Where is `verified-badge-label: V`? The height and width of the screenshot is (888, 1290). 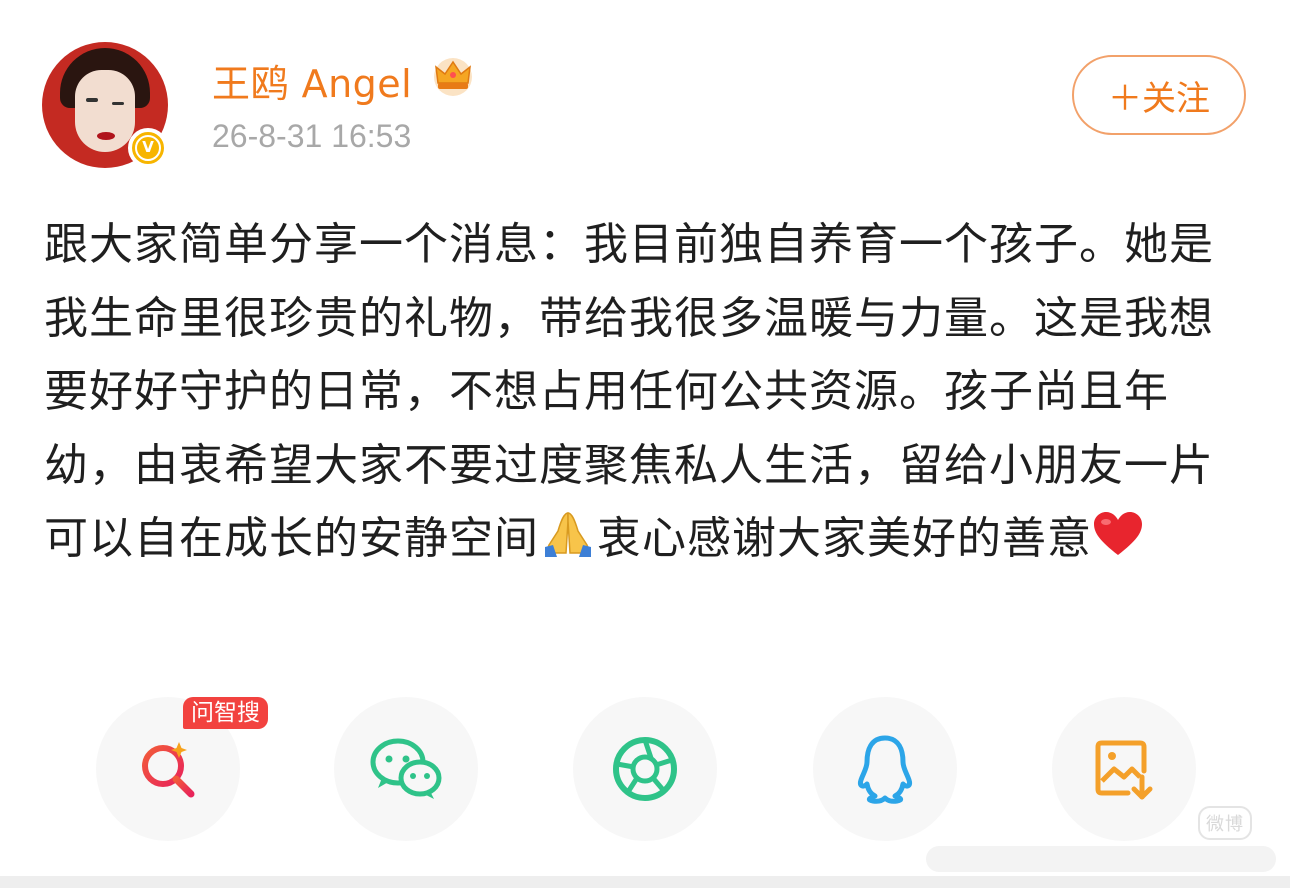
verified-badge-label: V is located at coordinates (148, 148).